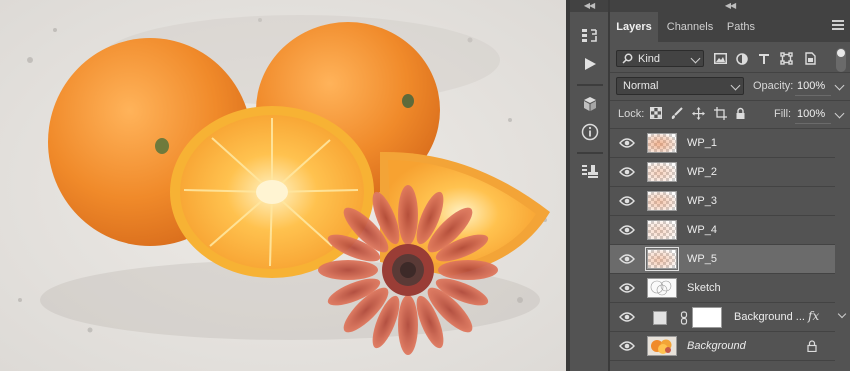 This screenshot has height=371, width=850. Describe the element at coordinates (722, 201) in the screenshot. I see `layer-row-wp3: WP_3` at that location.